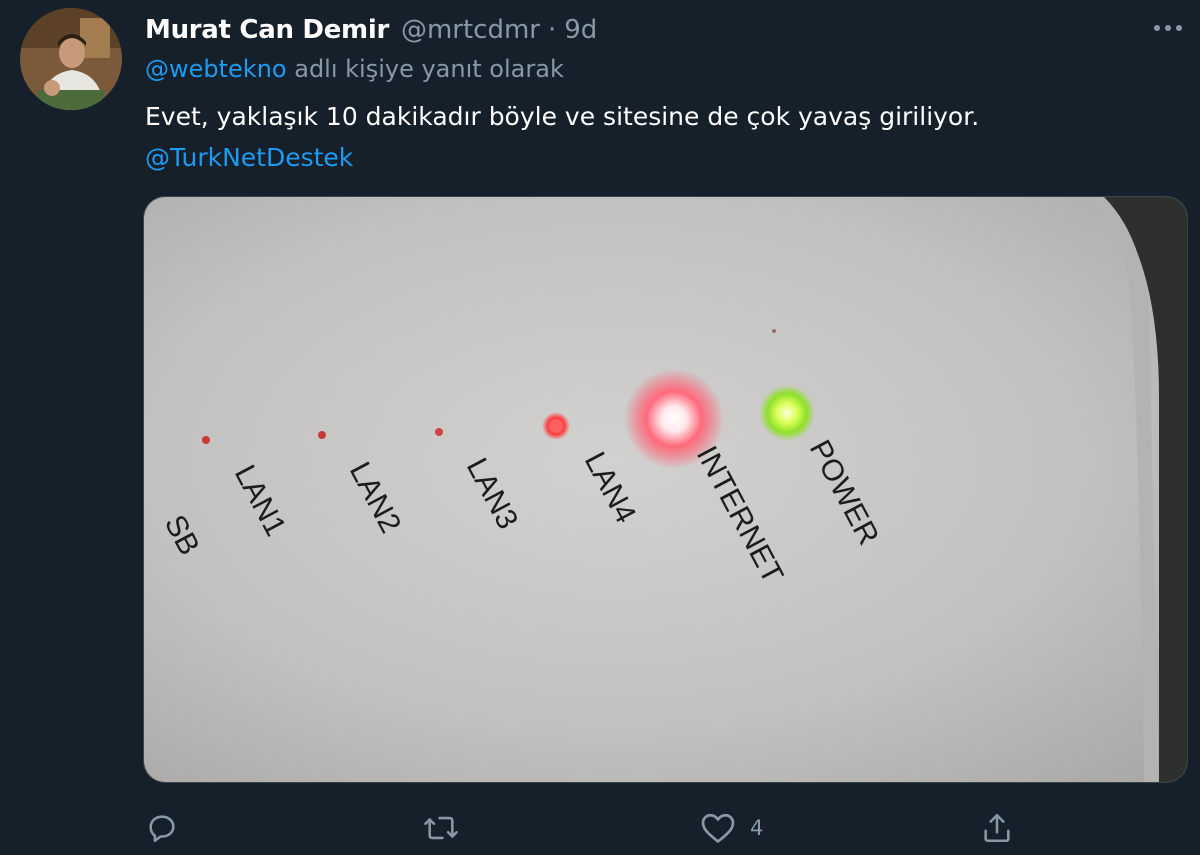 The height and width of the screenshot is (855, 1200). I want to click on reply-button, so click(162, 828).